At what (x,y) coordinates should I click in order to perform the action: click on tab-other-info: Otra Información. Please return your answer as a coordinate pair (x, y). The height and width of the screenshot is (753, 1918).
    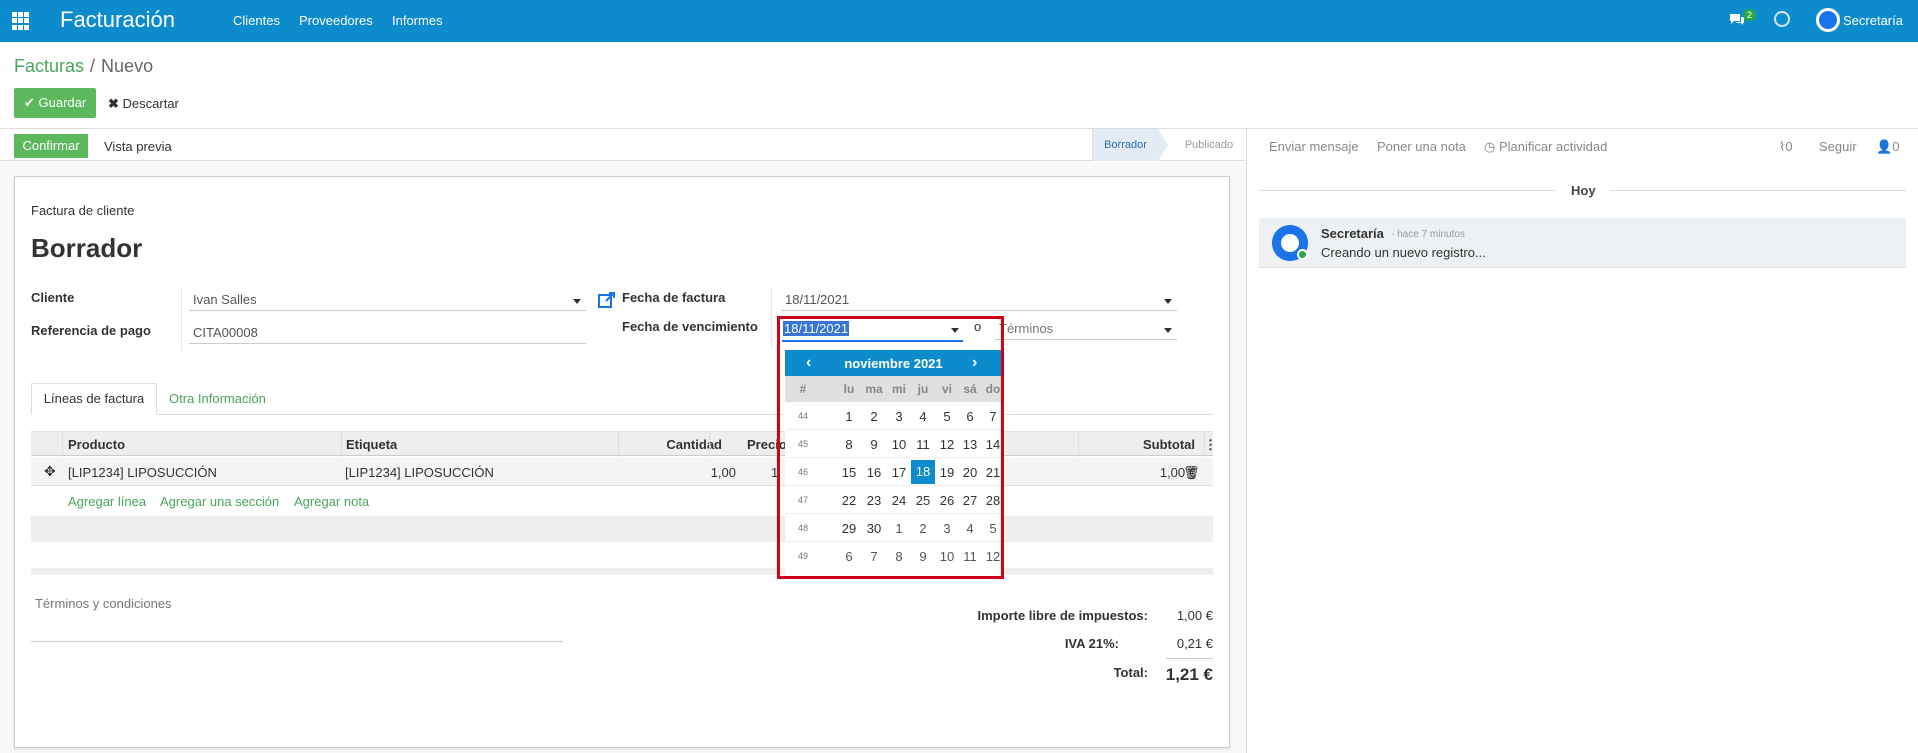
    Looking at the image, I should click on (217, 398).